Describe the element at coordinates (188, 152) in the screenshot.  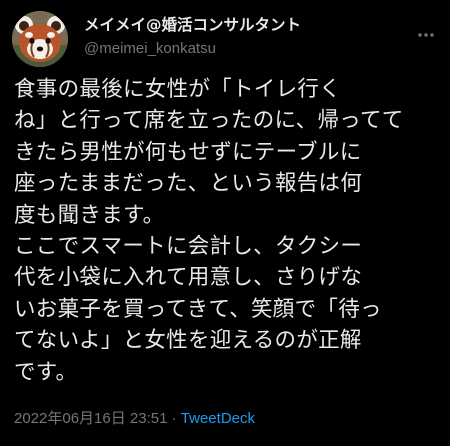
I see `tweet-line: きたら男性が何もせずにテーブルに` at that location.